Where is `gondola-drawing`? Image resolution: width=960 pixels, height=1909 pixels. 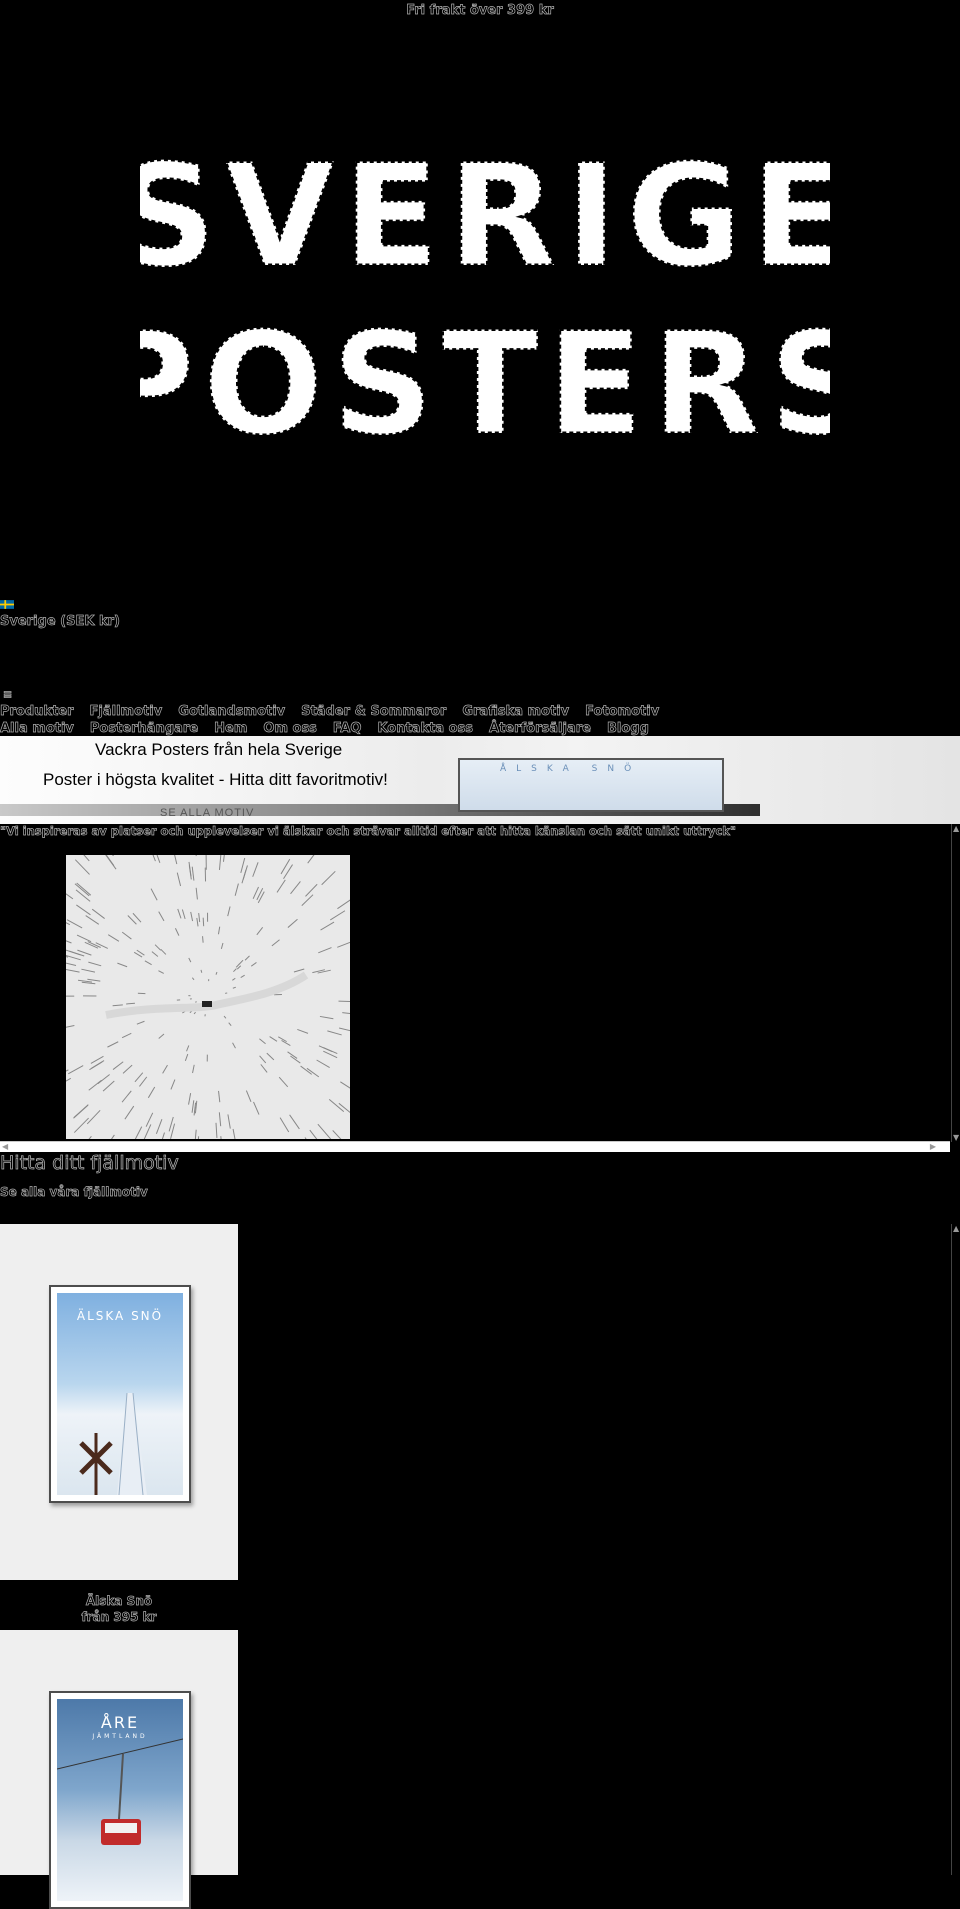 gondola-drawing is located at coordinates (120, 1800).